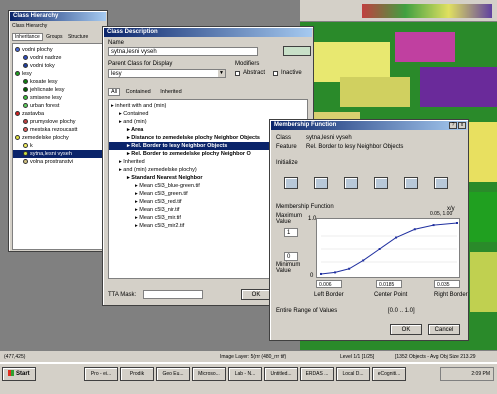 The image size is (497, 394). I want to click on hierarchy-item: volna prostranstvi, so click(59, 162).